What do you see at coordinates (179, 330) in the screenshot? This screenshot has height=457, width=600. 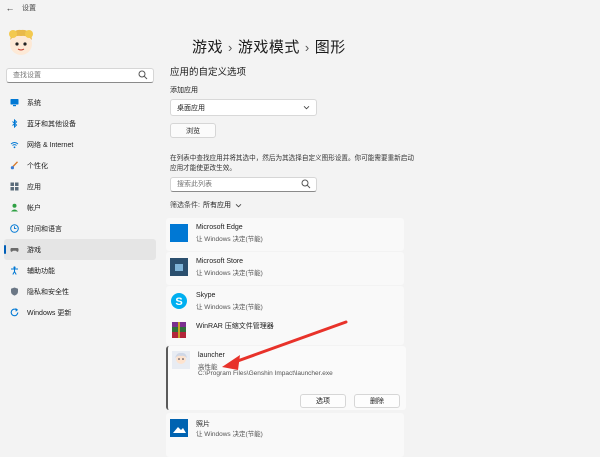 I see `winrar-tile-icon` at bounding box center [179, 330].